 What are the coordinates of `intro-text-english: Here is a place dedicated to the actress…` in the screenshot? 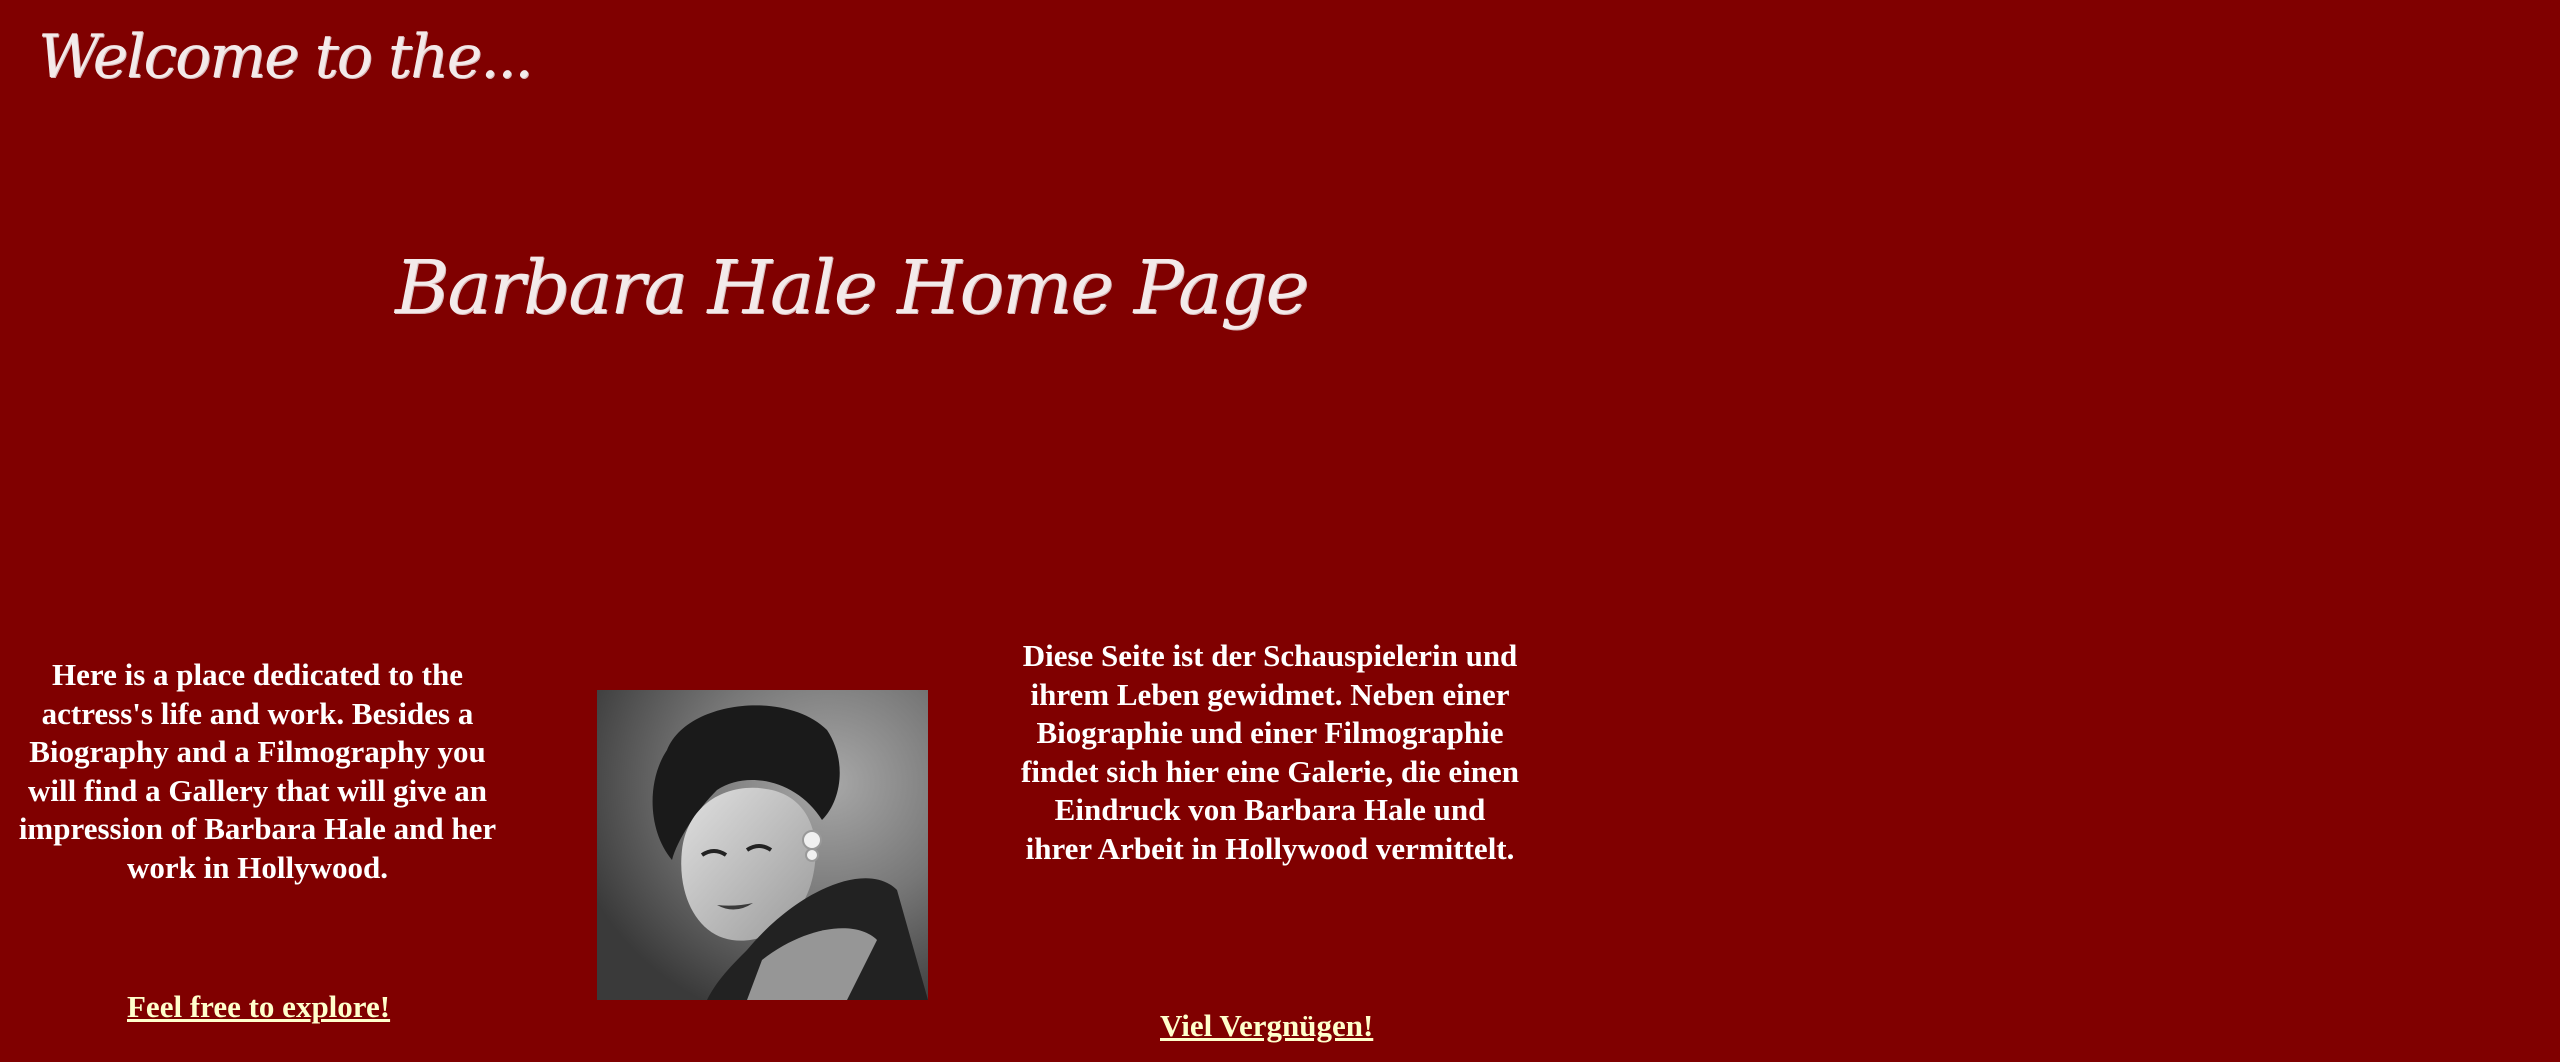 It's located at (257, 771).